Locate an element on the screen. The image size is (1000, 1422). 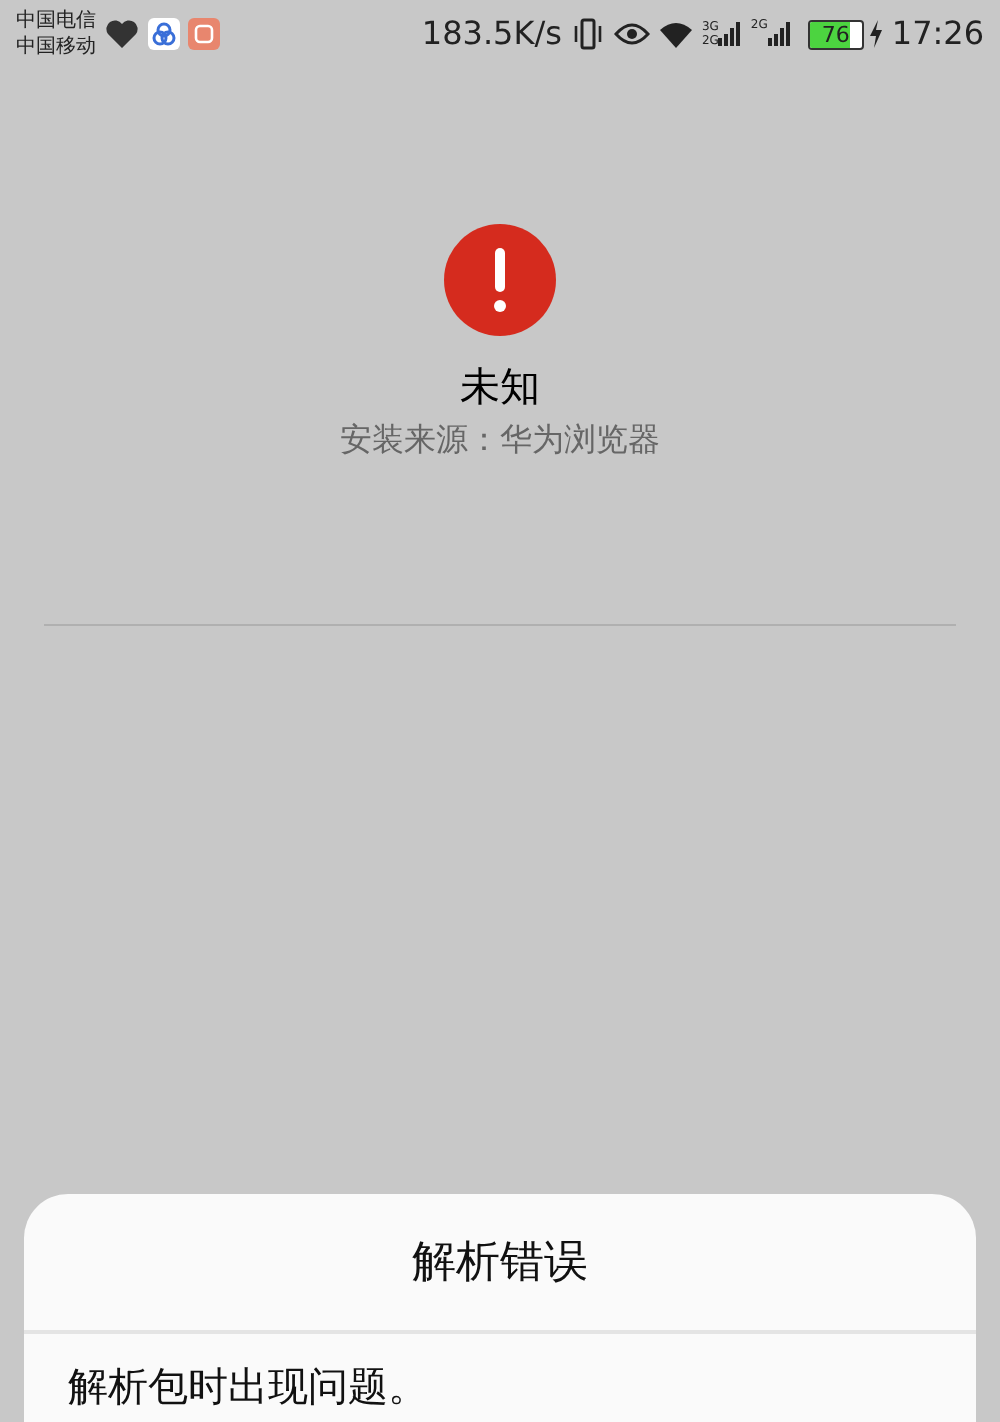
carrier-name: 中国电信 is located at coordinates (56, 21).